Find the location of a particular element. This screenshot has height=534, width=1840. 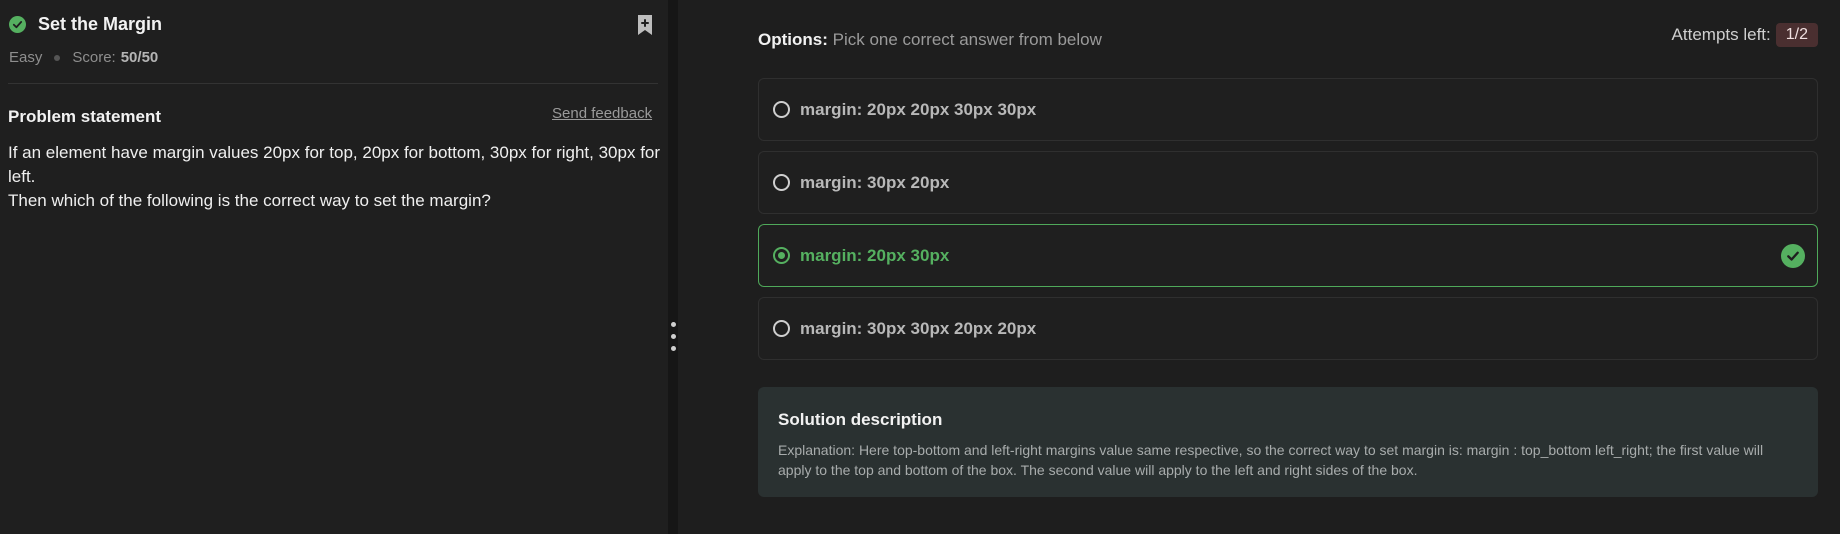

options-instruction: Pick one correct answer from below is located at coordinates (967, 39).